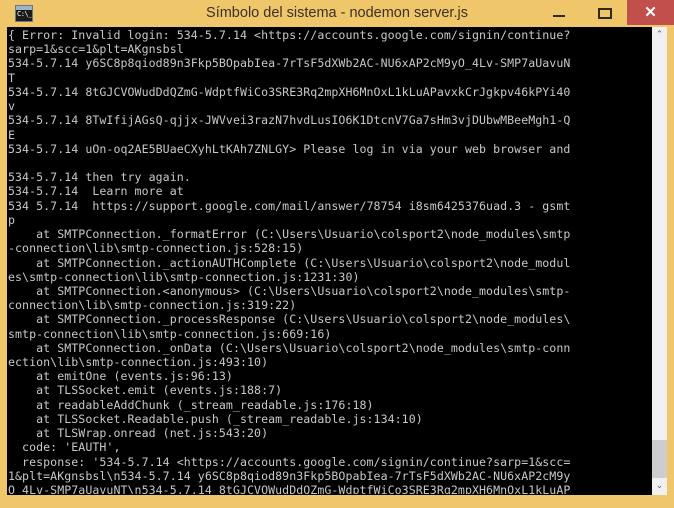  I want to click on maximize-button, so click(605, 12).